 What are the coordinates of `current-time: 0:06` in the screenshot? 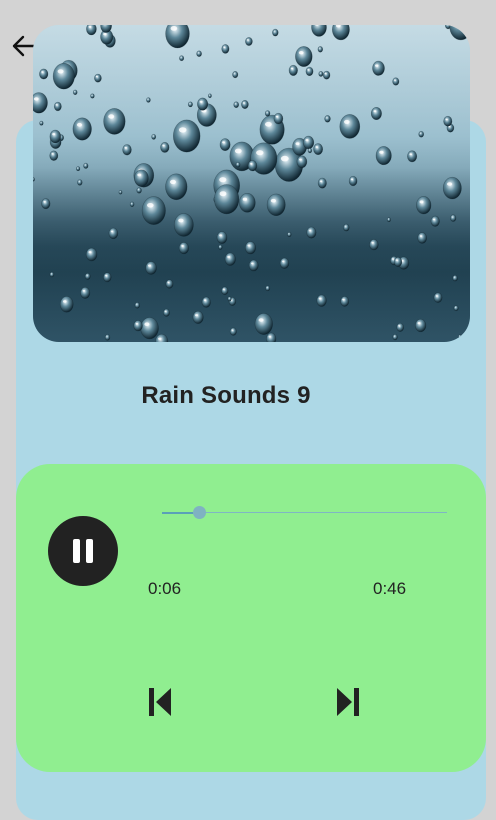 It's located at (165, 588).